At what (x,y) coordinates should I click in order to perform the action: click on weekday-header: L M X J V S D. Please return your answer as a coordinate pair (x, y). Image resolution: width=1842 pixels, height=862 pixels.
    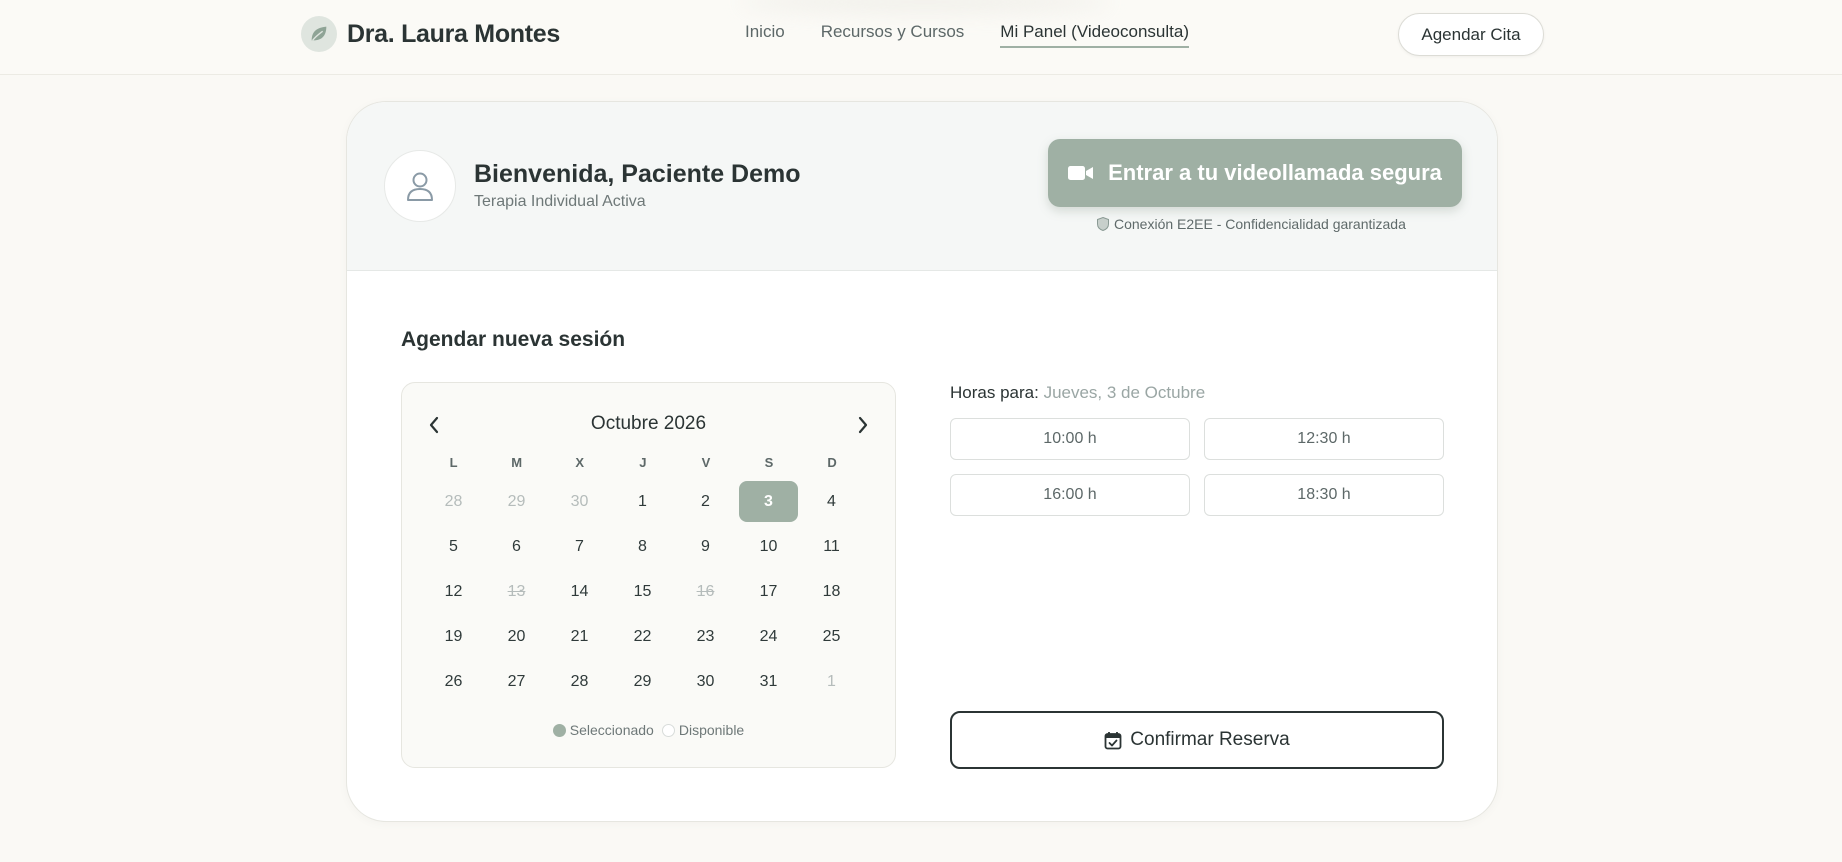
    Looking at the image, I should click on (643, 467).